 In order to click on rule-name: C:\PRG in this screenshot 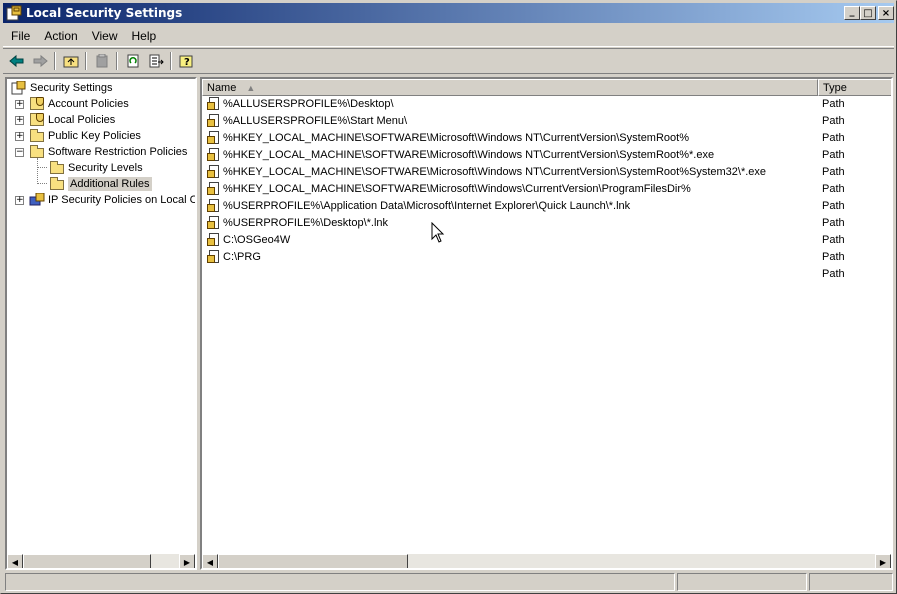, I will do `click(242, 257)`.